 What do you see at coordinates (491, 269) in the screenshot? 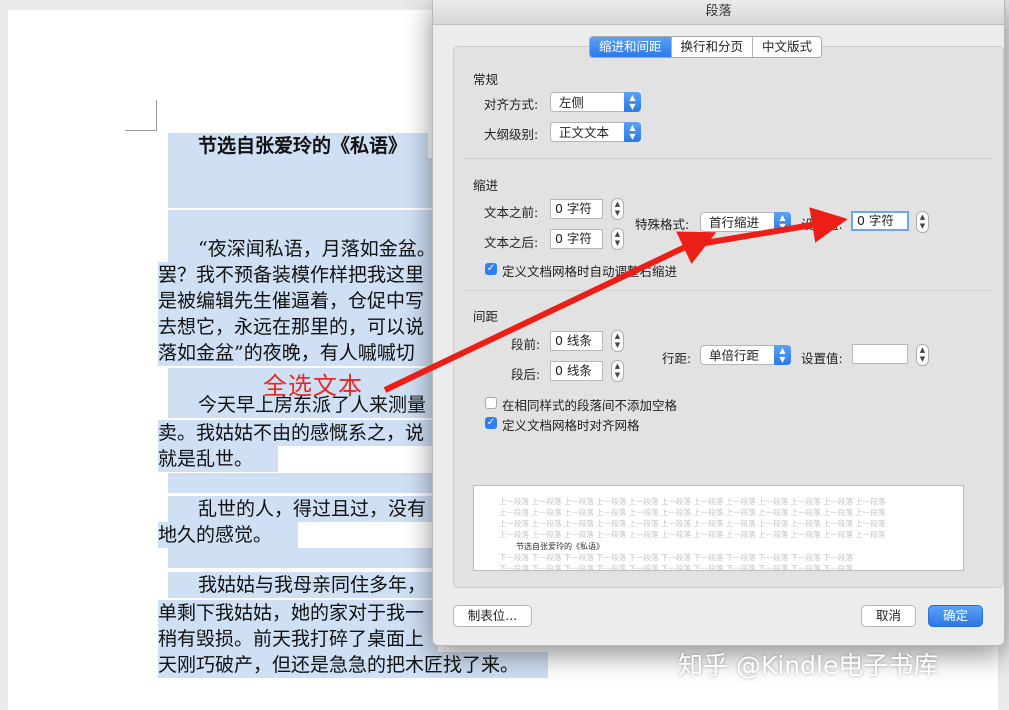
I see `auto-adjust-indent-checkbox: ✓` at bounding box center [491, 269].